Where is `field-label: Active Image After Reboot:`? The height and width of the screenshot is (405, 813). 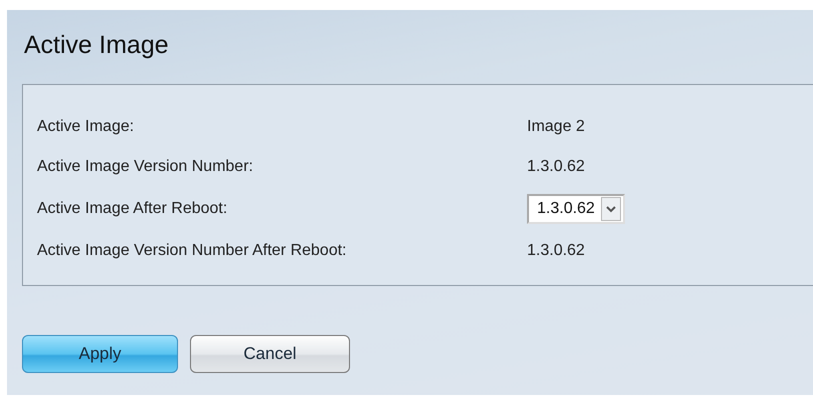
field-label: Active Image After Reboot: is located at coordinates (132, 209).